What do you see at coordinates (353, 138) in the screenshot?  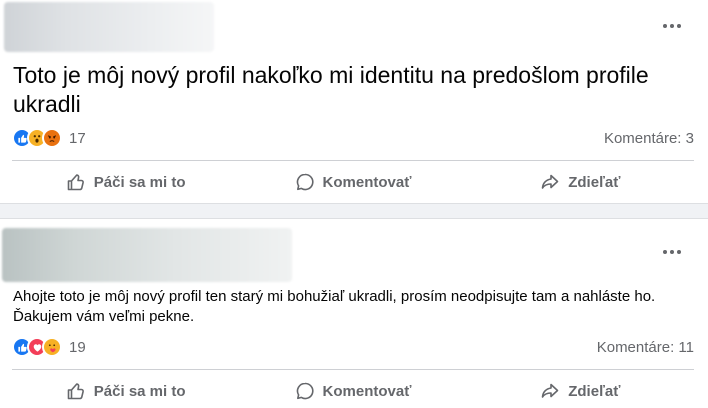 I see `reactions-summary: 17 Komentáre: 3` at bounding box center [353, 138].